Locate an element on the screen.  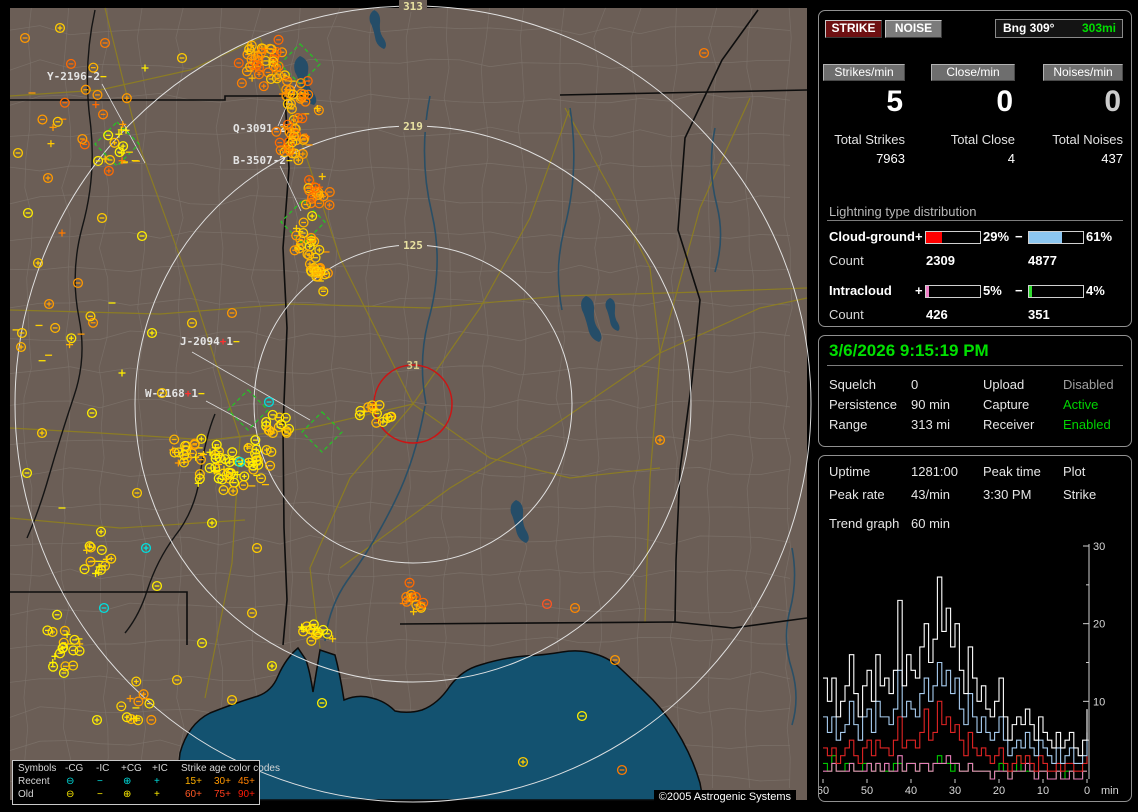
total-strikes-label: Total Strikes is located at coordinates (869, 139).